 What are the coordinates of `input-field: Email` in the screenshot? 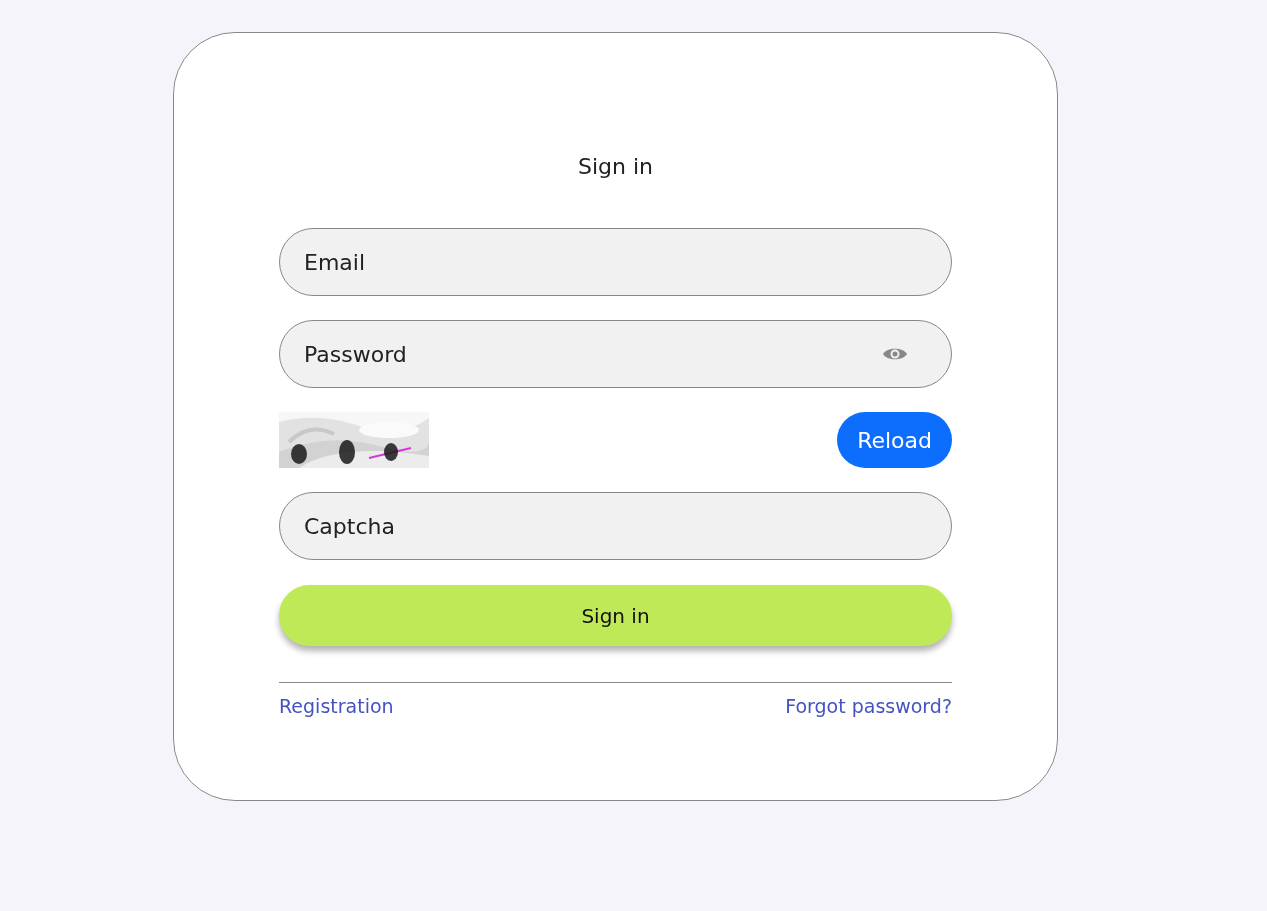 It's located at (615, 262).